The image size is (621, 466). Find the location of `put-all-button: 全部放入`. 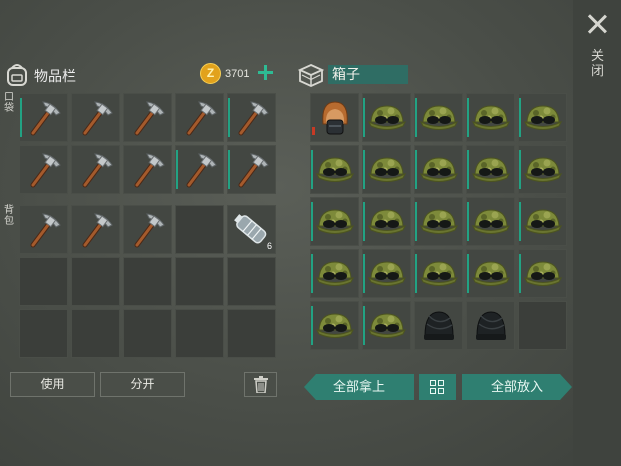

put-all-button: 全部放入 is located at coordinates (517, 387).